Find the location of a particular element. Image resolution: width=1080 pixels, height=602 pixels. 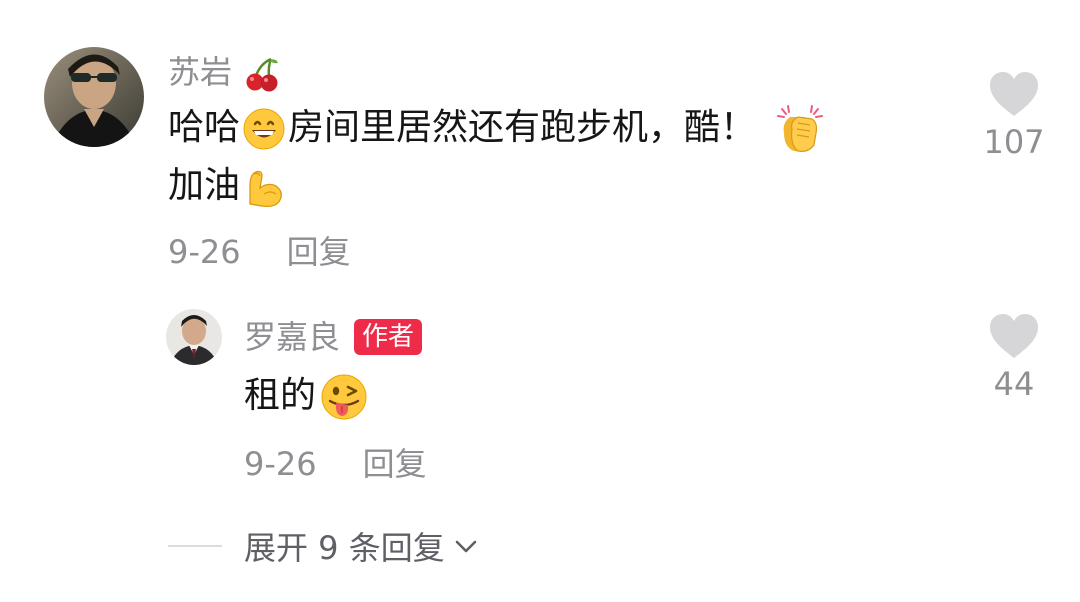

comment-text-part1: 哈哈 is located at coordinates (204, 127).